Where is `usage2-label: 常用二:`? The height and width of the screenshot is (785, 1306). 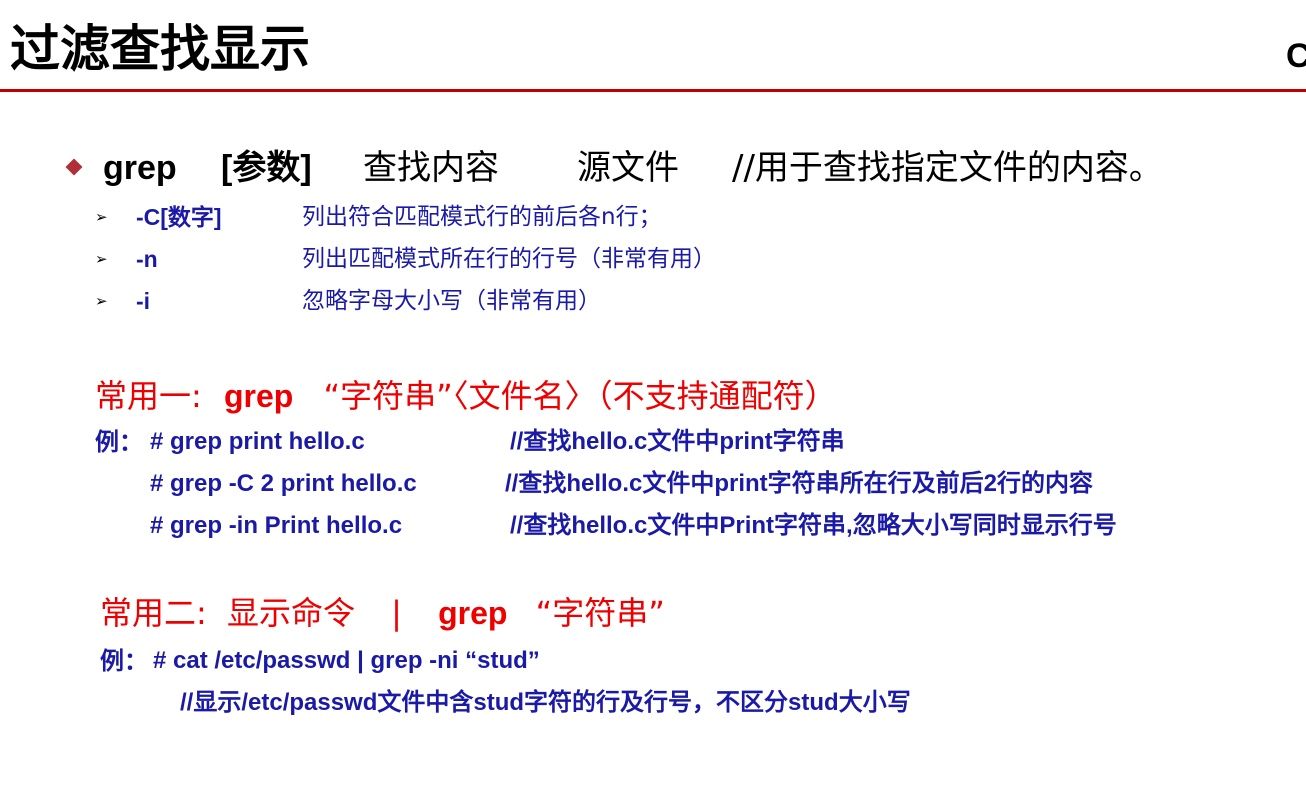 usage2-label: 常用二: is located at coordinates (153, 613).